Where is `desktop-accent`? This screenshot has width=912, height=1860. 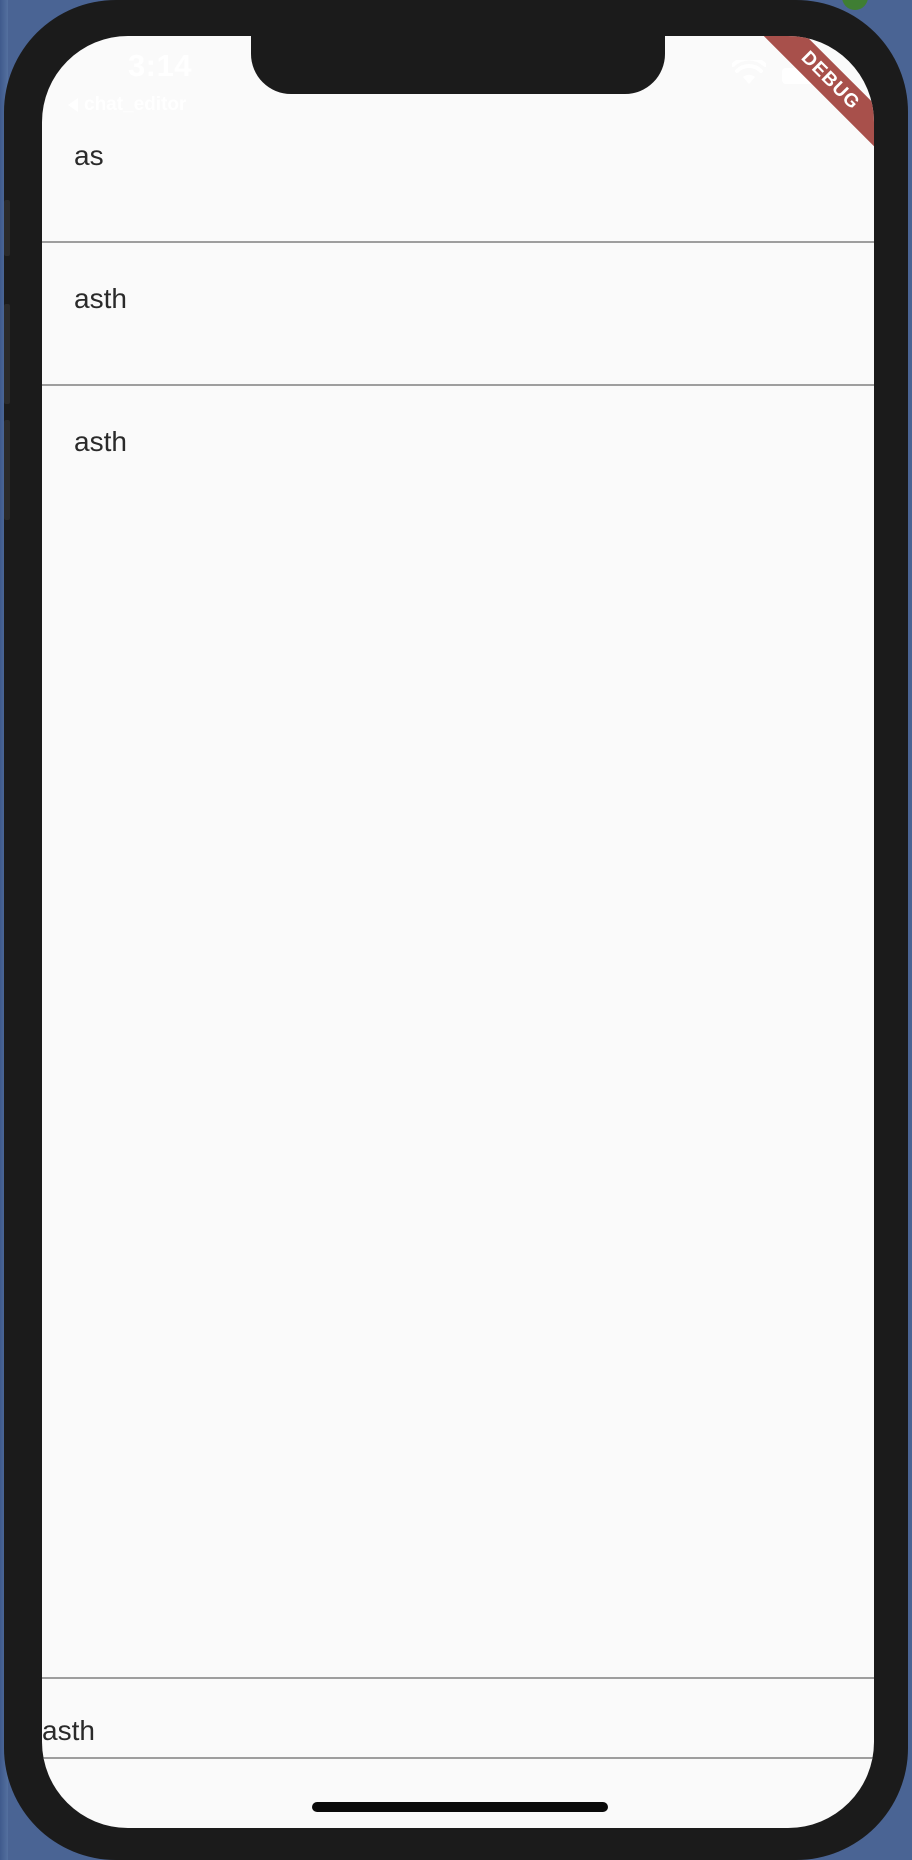
desktop-accent is located at coordinates (855, 5).